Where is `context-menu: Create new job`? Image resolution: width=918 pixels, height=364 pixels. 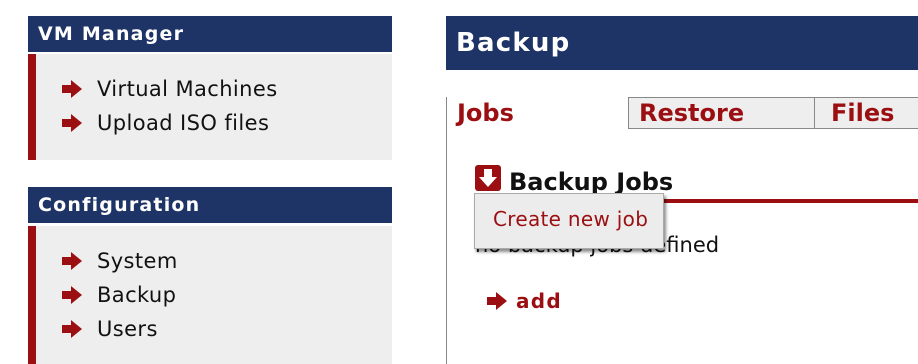
context-menu: Create new job is located at coordinates (569, 221).